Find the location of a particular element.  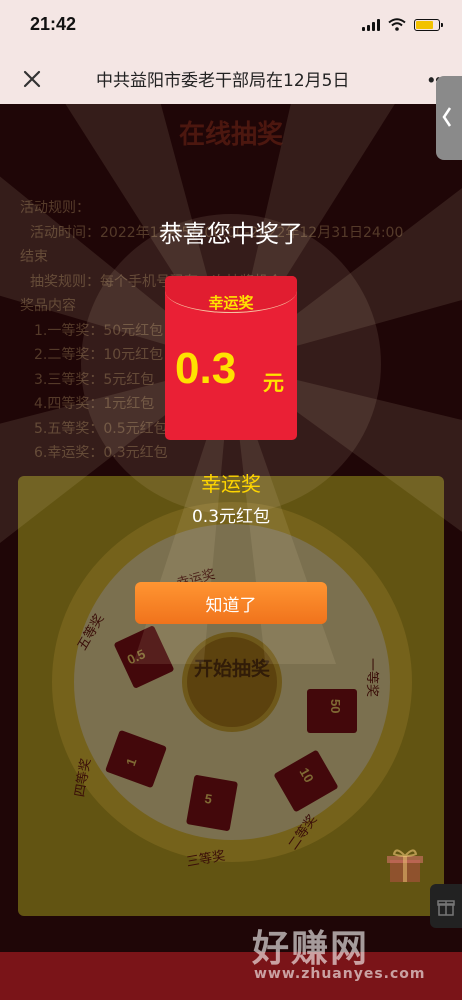

prize-name: 幸运奖 is located at coordinates (231, 484).